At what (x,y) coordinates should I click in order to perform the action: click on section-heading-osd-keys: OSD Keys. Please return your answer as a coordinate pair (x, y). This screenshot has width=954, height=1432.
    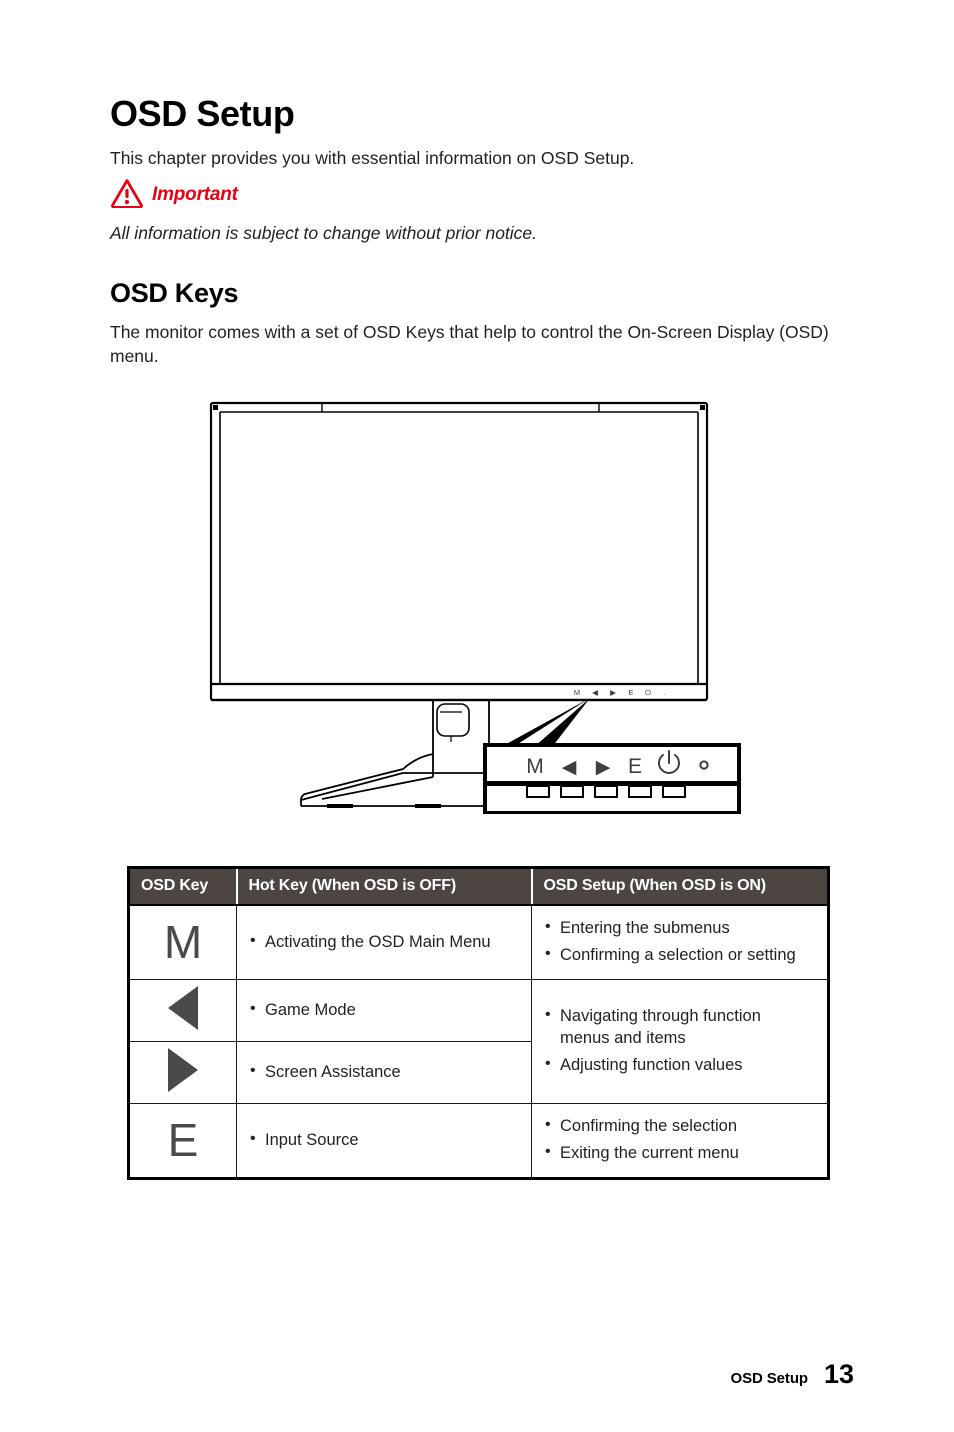
    Looking at the image, I should click on (174, 293).